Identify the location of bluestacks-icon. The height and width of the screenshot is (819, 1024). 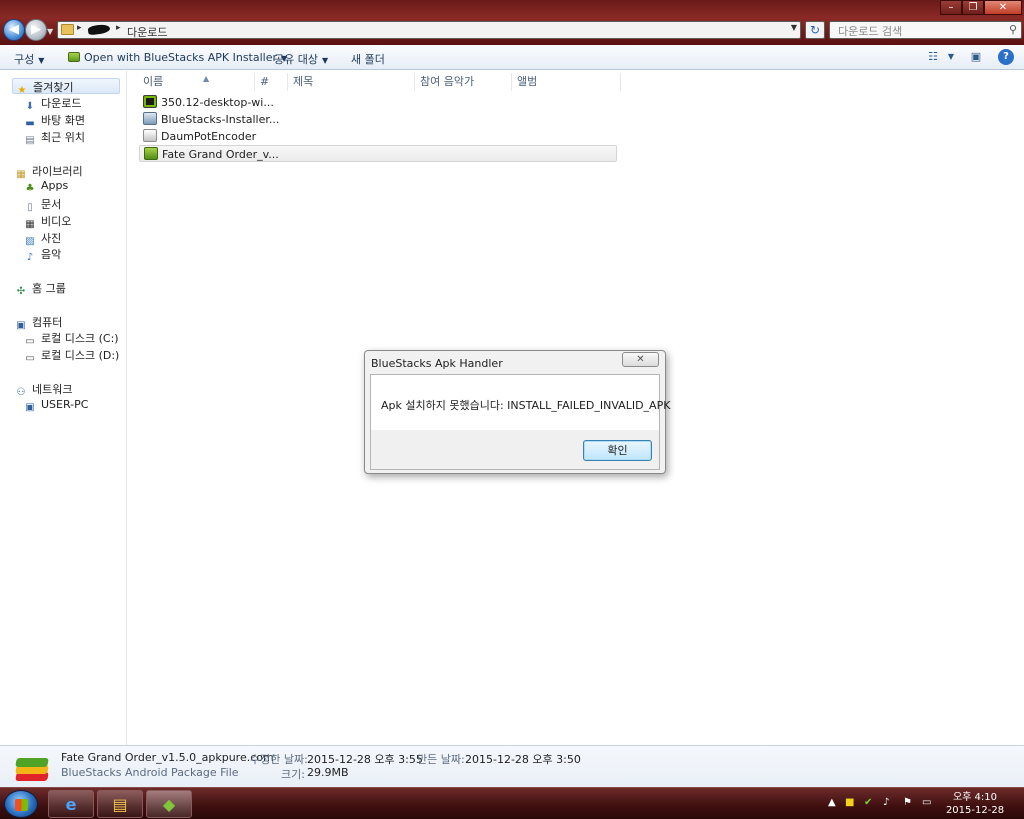
(74, 57).